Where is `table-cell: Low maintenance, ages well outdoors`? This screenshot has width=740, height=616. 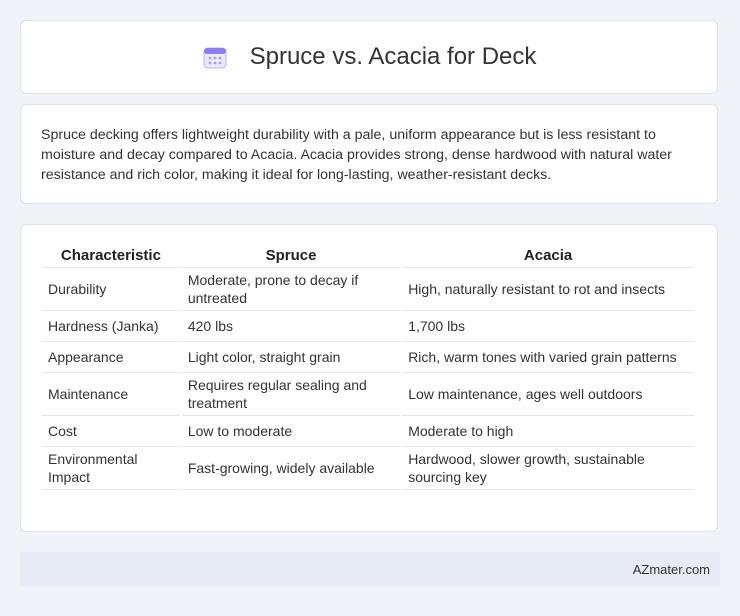 table-cell: Low maintenance, ages well outdoors is located at coordinates (548, 394).